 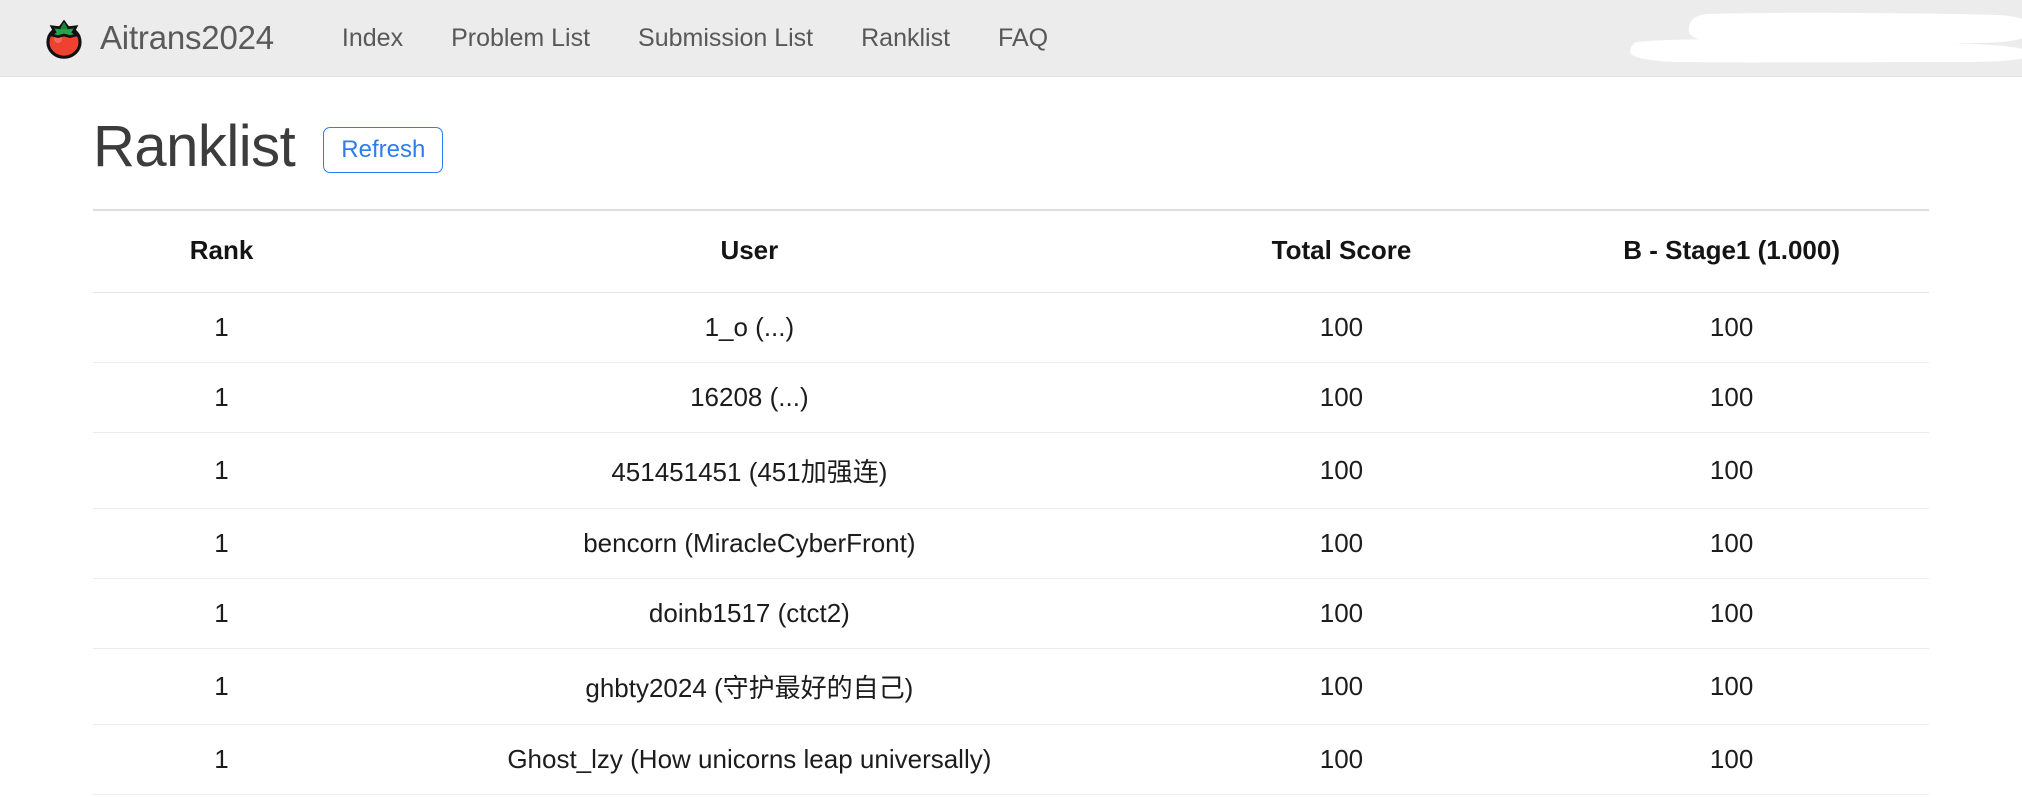 I want to click on table-header-row: Rank User Total Score B - Stage1 (1.000), so click(x=1011, y=250).